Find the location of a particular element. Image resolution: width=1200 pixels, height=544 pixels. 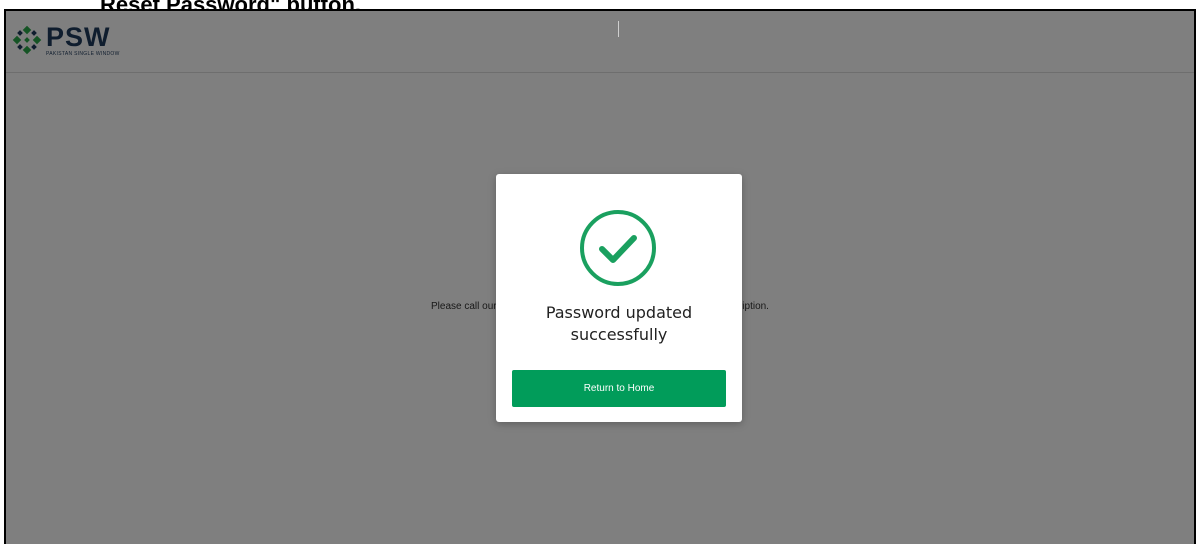

document-caption: Reset Password" button. is located at coordinates (230, 4).